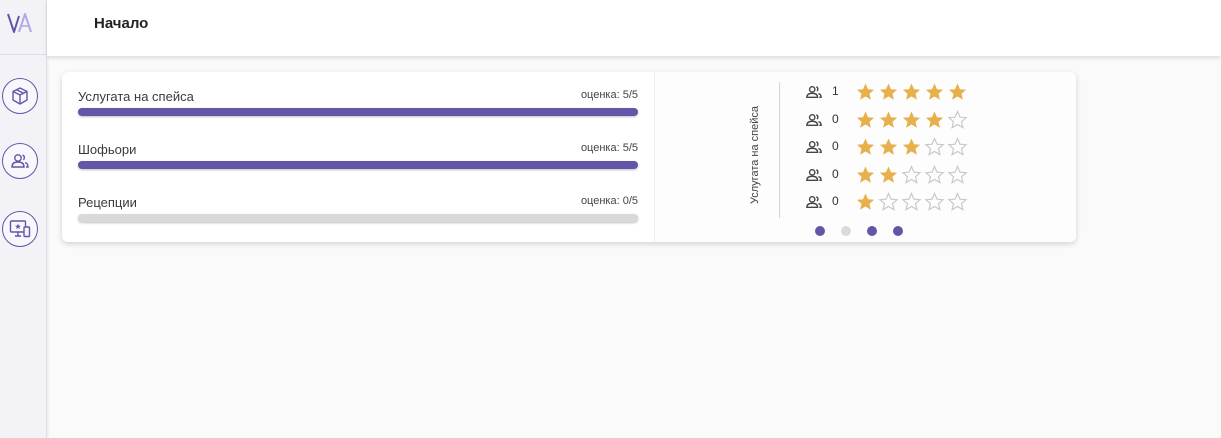 The width and height of the screenshot is (1221, 438). Describe the element at coordinates (121, 23) in the screenshot. I see `page-title: Начало` at that location.